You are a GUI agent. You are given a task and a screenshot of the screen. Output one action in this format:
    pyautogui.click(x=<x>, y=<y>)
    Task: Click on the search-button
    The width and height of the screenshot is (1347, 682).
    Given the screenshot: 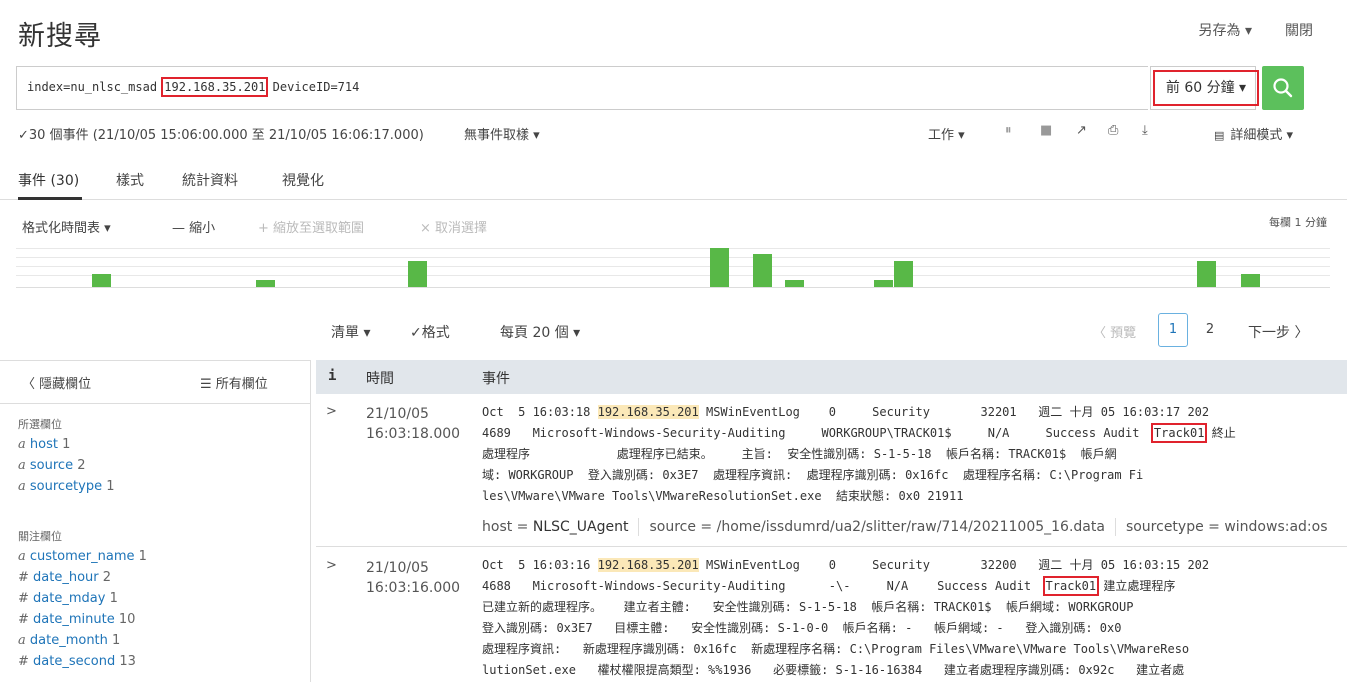 What is the action you would take?
    pyautogui.click(x=1283, y=88)
    